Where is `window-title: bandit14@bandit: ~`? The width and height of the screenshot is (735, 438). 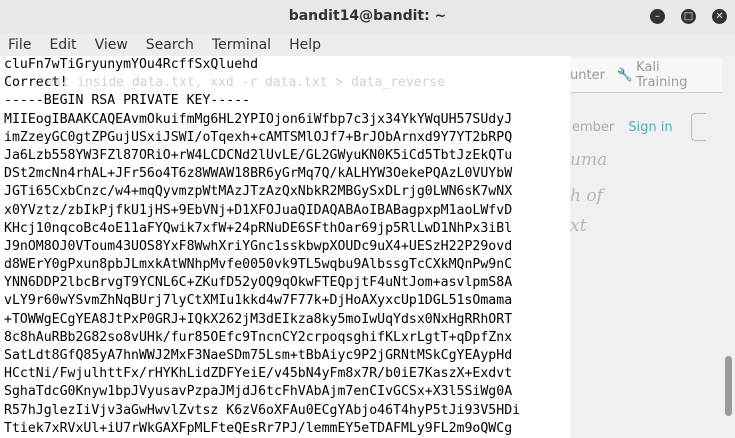
window-title: bandit14@bandit: ~ is located at coordinates (367, 16).